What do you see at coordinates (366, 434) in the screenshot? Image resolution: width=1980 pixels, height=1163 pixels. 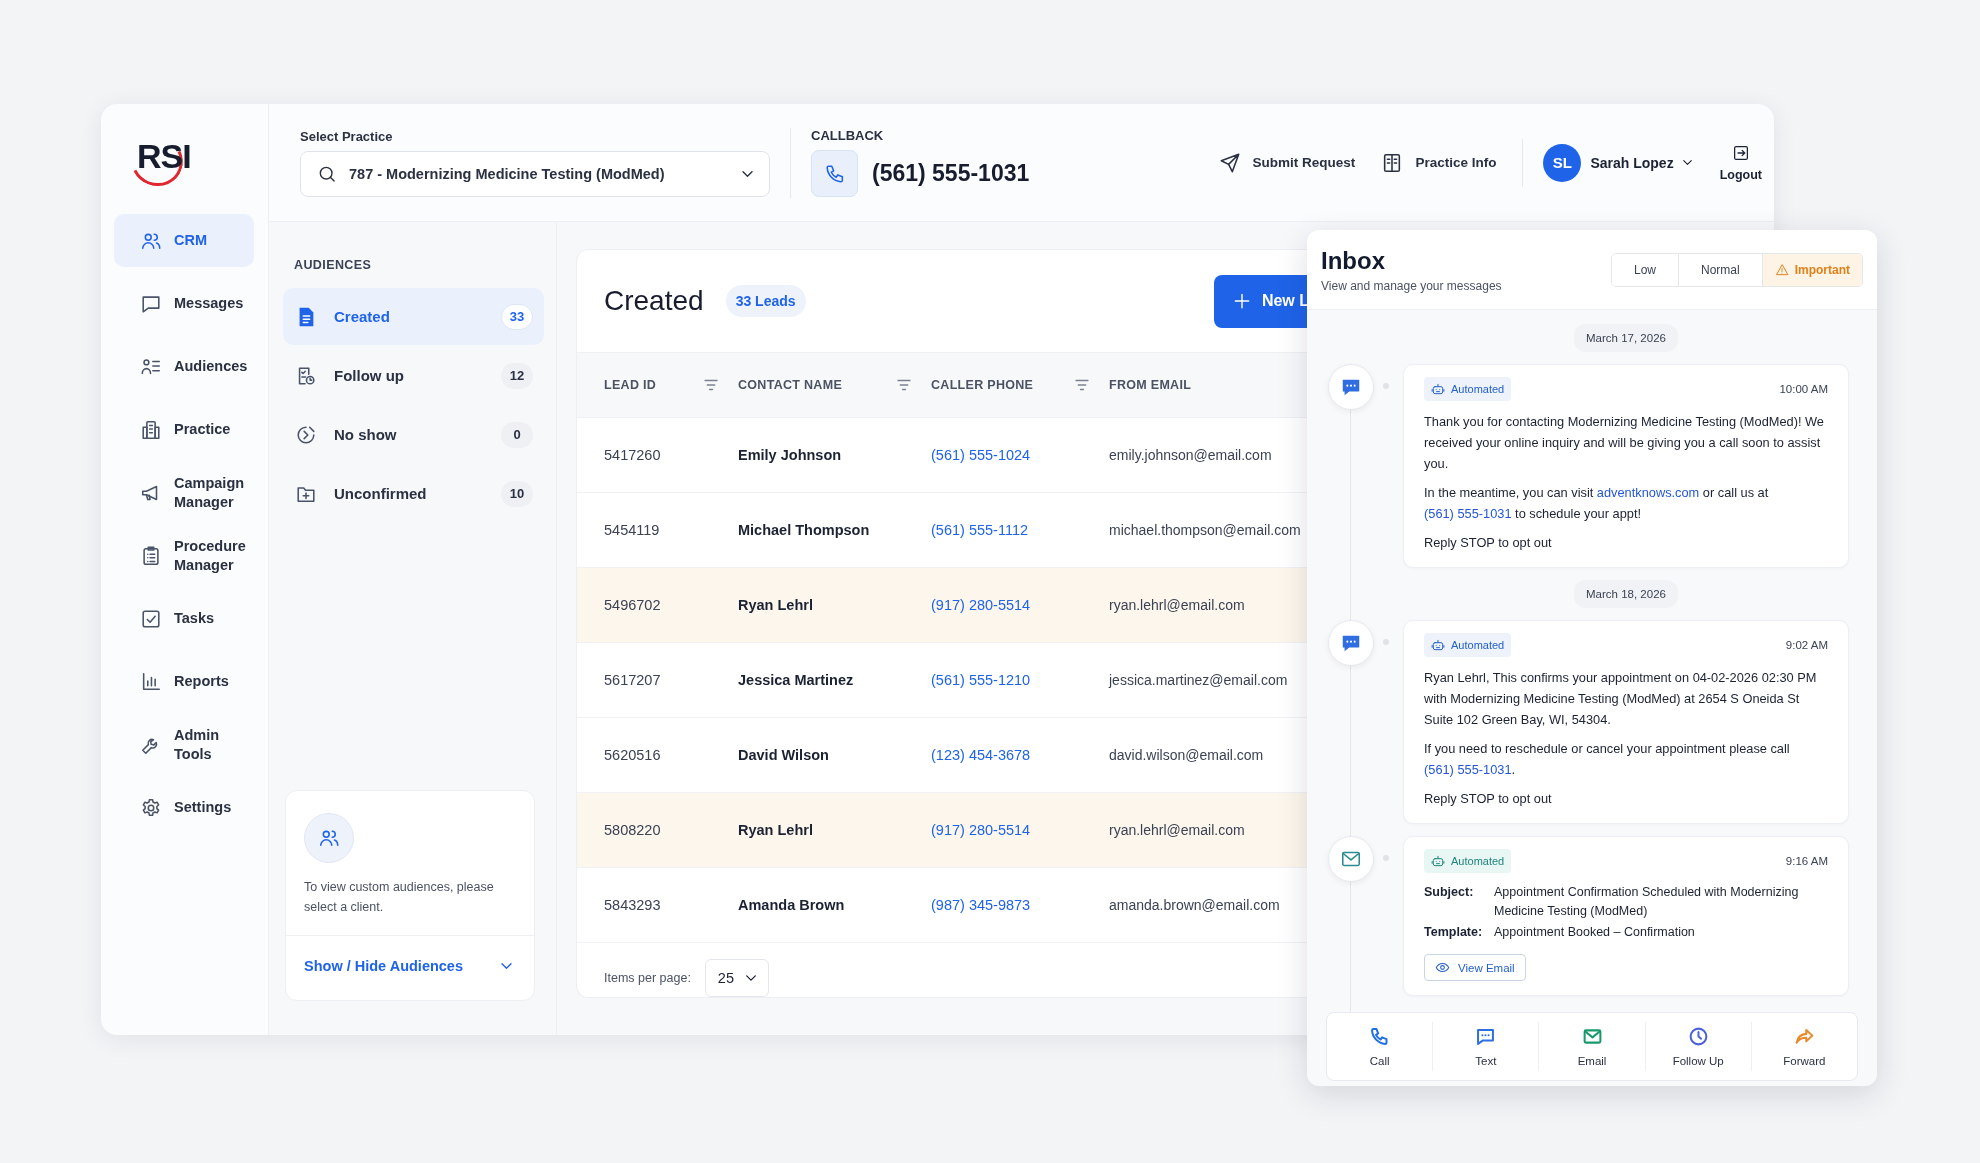 I see `audience-label: No show` at bounding box center [366, 434].